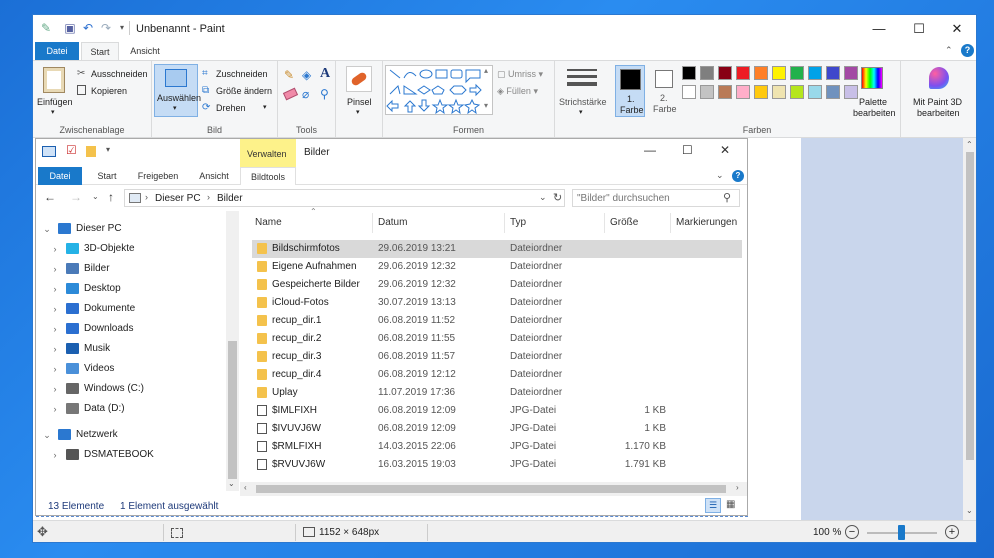 Image resolution: width=994 pixels, height=558 pixels. What do you see at coordinates (949, 50) in the screenshot?
I see `collapse-ribbon-icon: ⌃` at bounding box center [949, 50].